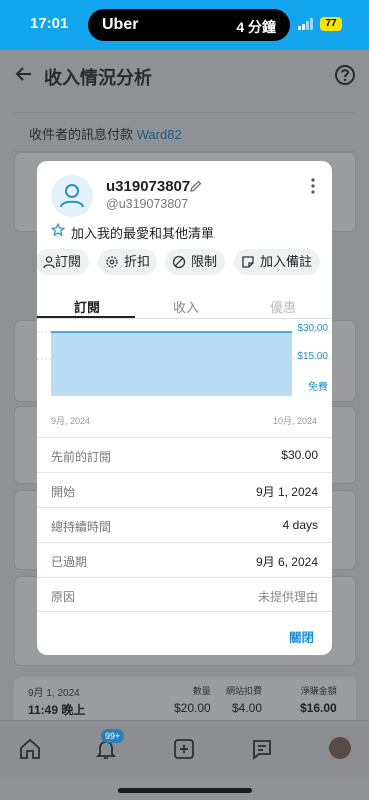 This screenshot has height=800, width=369. I want to click on star-icon, so click(58, 230).